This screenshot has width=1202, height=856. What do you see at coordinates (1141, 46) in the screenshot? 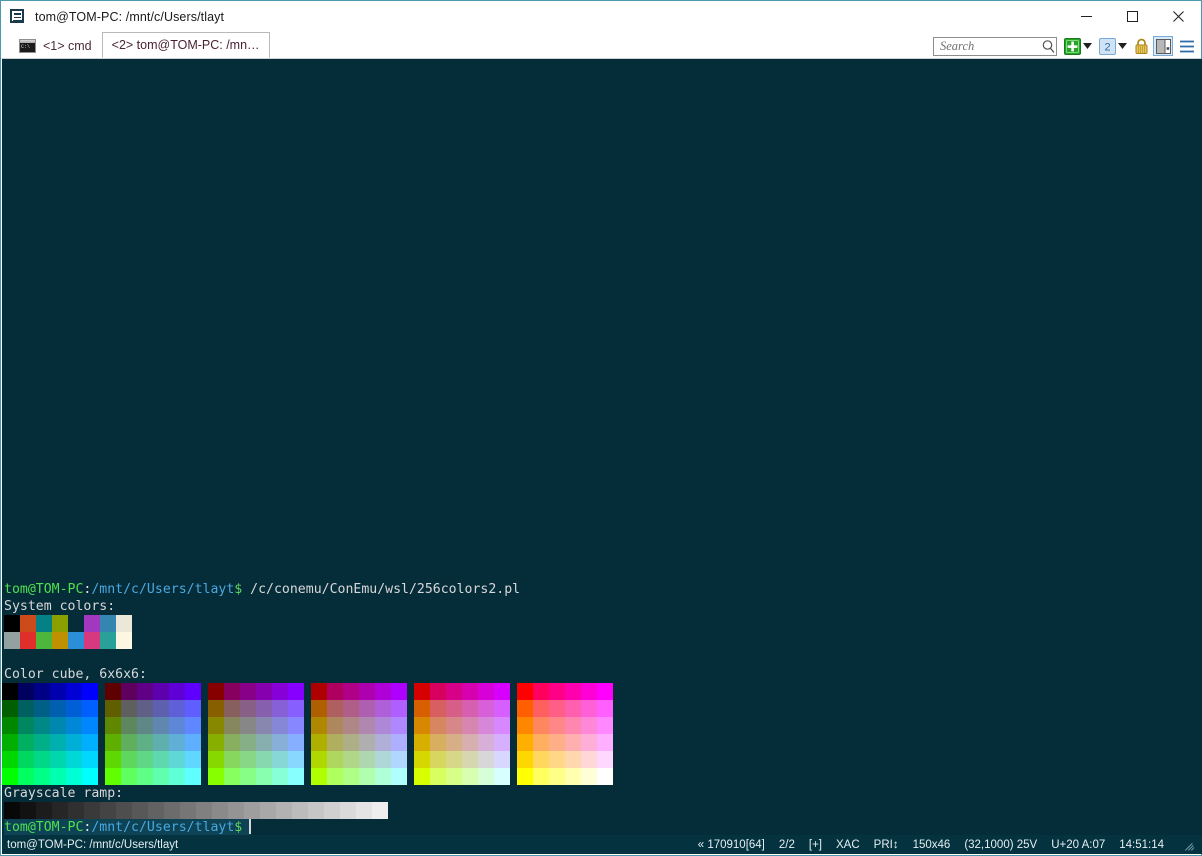
I see `lock-icon` at bounding box center [1141, 46].